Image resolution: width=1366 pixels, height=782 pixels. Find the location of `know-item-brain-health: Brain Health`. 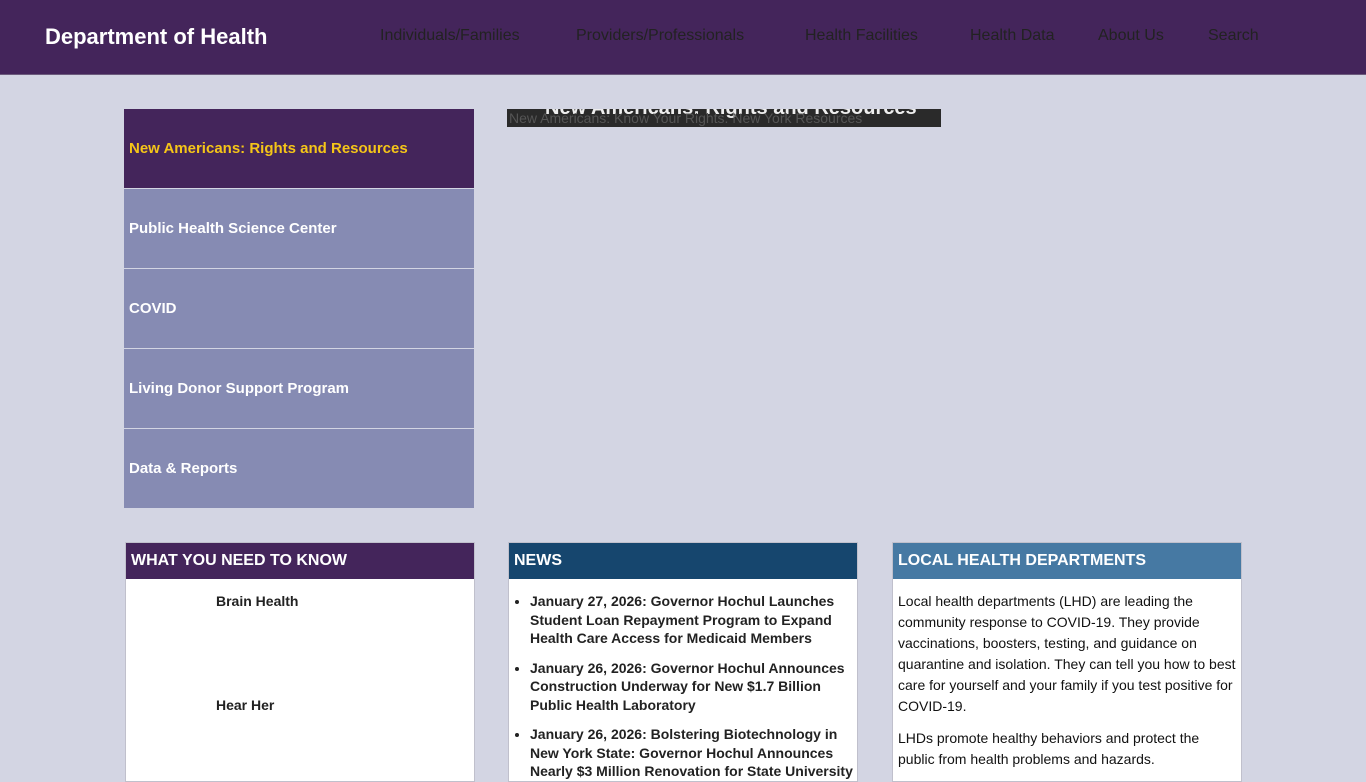

know-item-brain-health: Brain Health is located at coordinates (257, 601).